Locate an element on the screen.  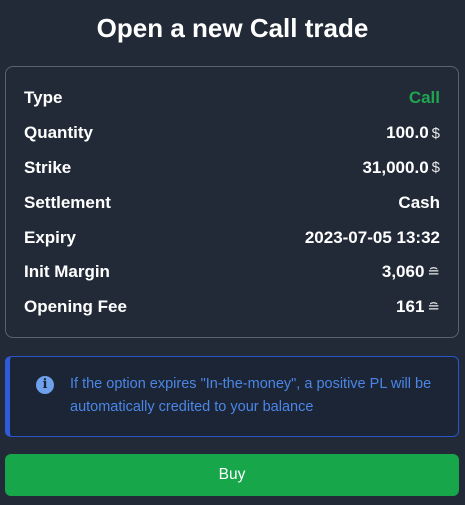
option-type-value: Call is located at coordinates (424, 98).